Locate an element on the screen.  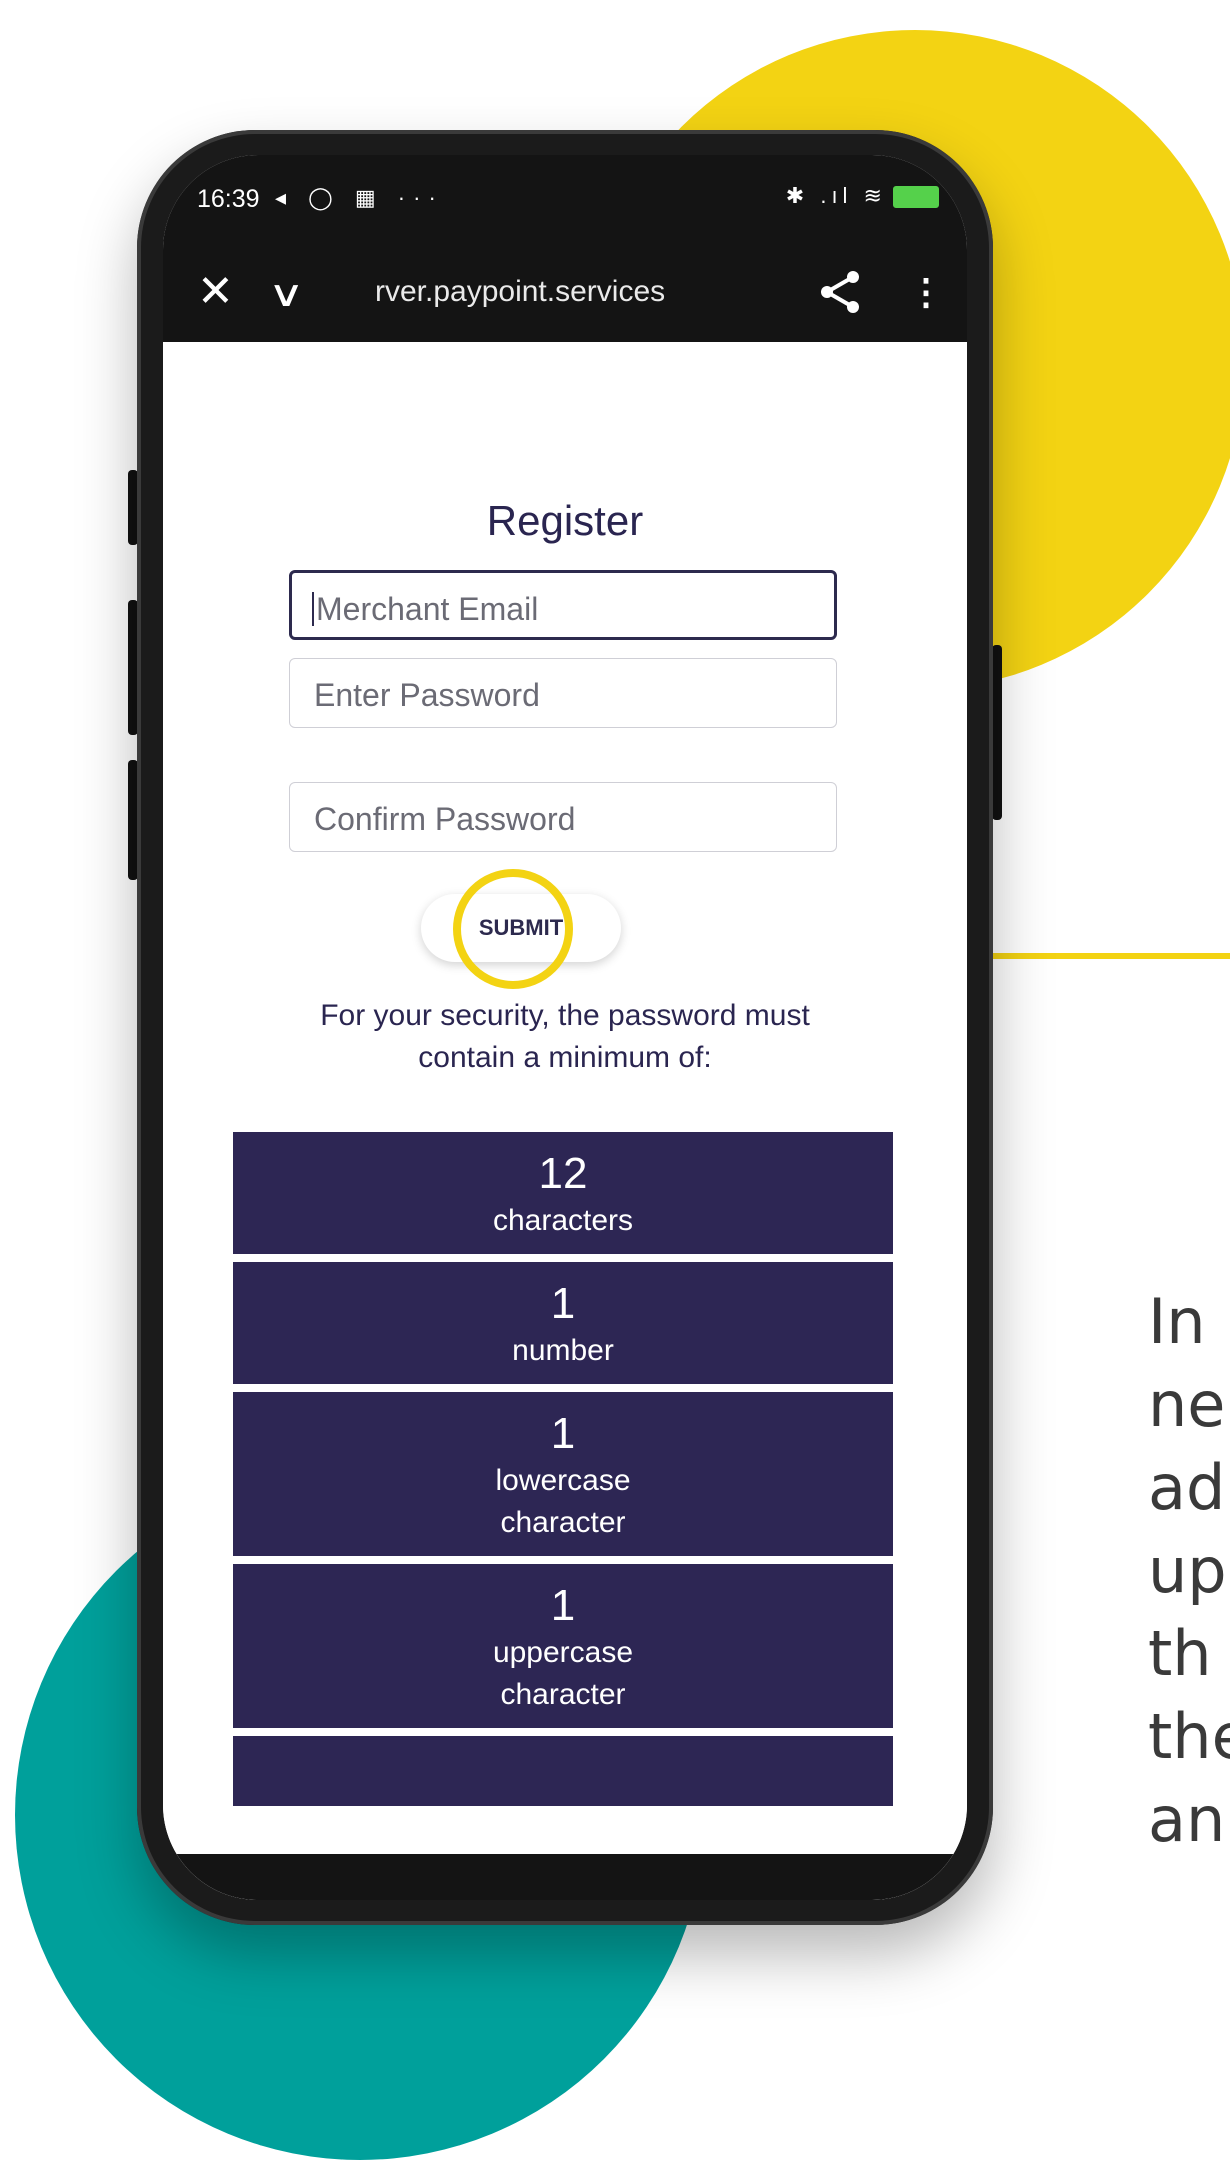
rule-label: characters is located at coordinates (563, 1220).